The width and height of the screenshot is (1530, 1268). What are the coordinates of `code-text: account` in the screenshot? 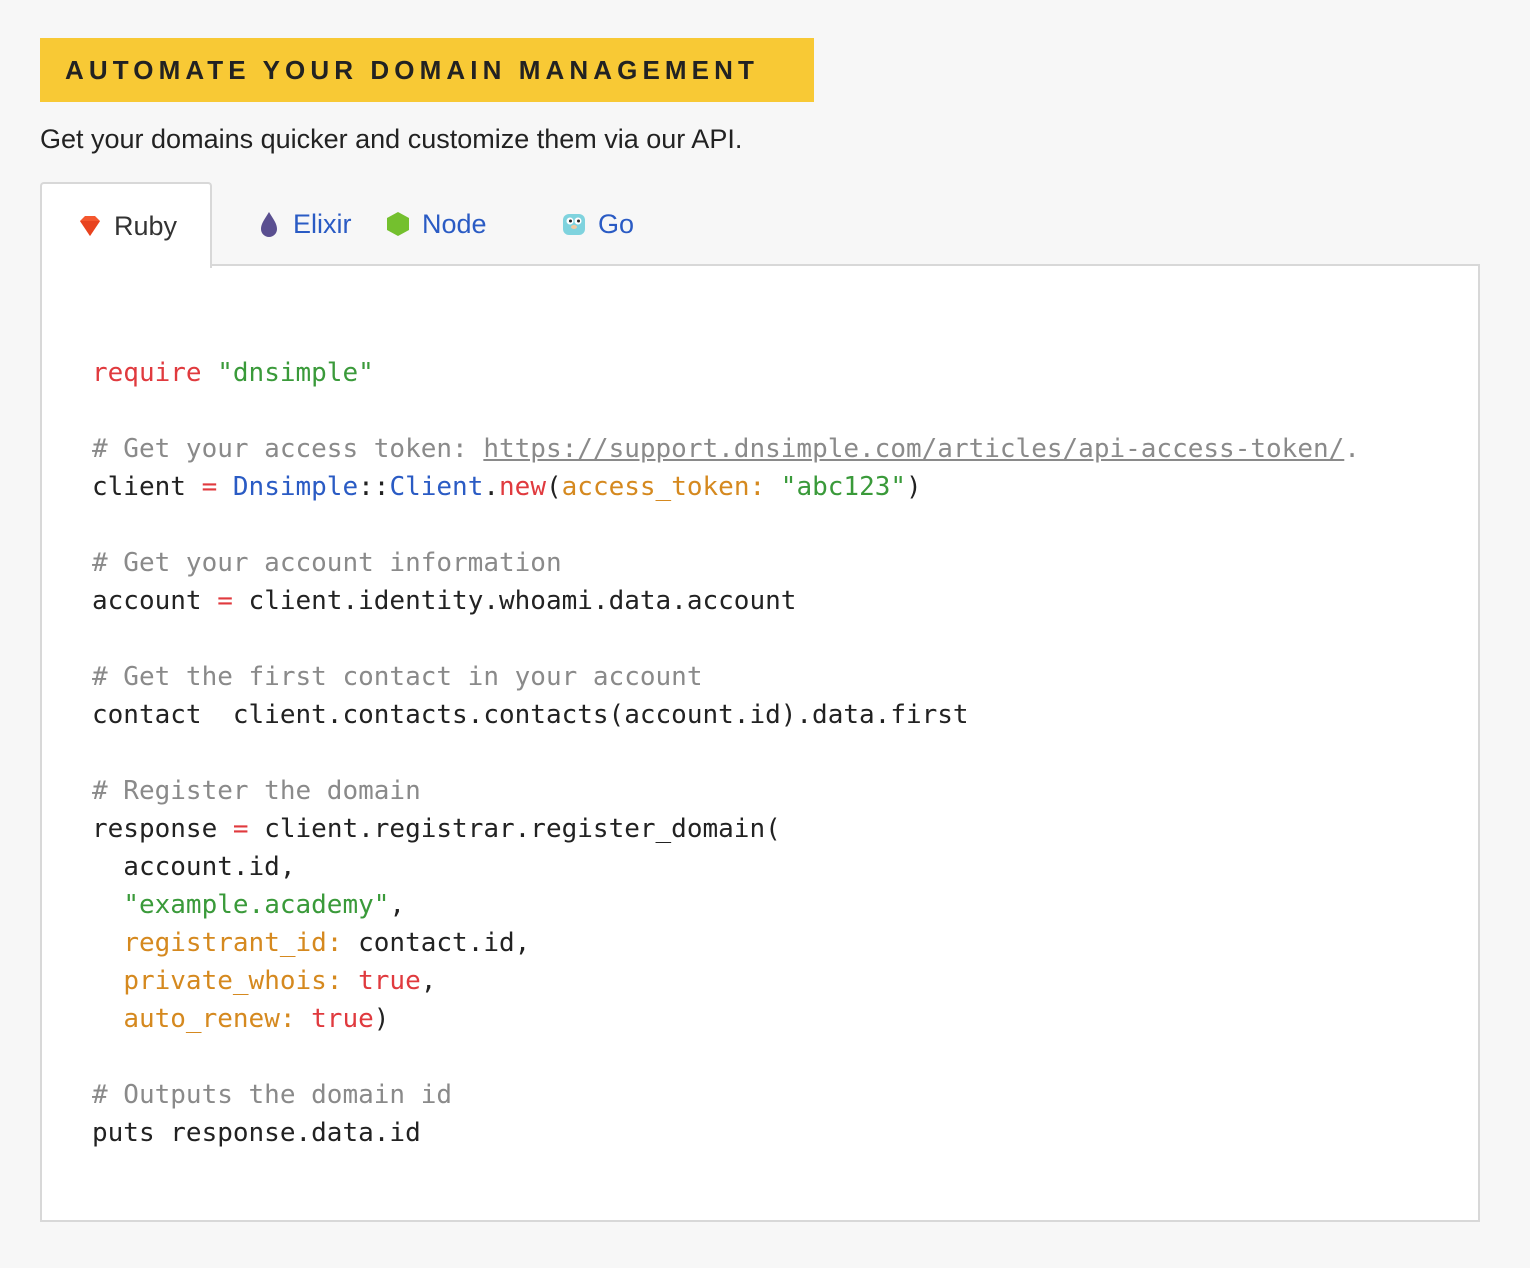 It's located at (155, 601).